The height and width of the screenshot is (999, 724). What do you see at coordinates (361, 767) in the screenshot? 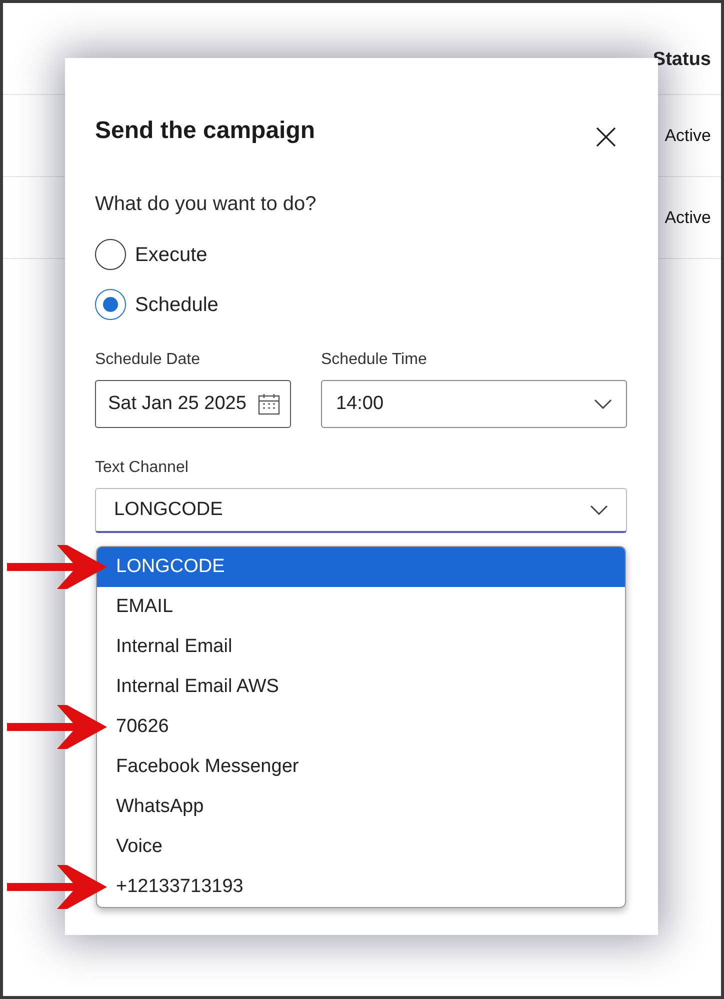
I see `dropdown-option: Facebook Messenger` at bounding box center [361, 767].